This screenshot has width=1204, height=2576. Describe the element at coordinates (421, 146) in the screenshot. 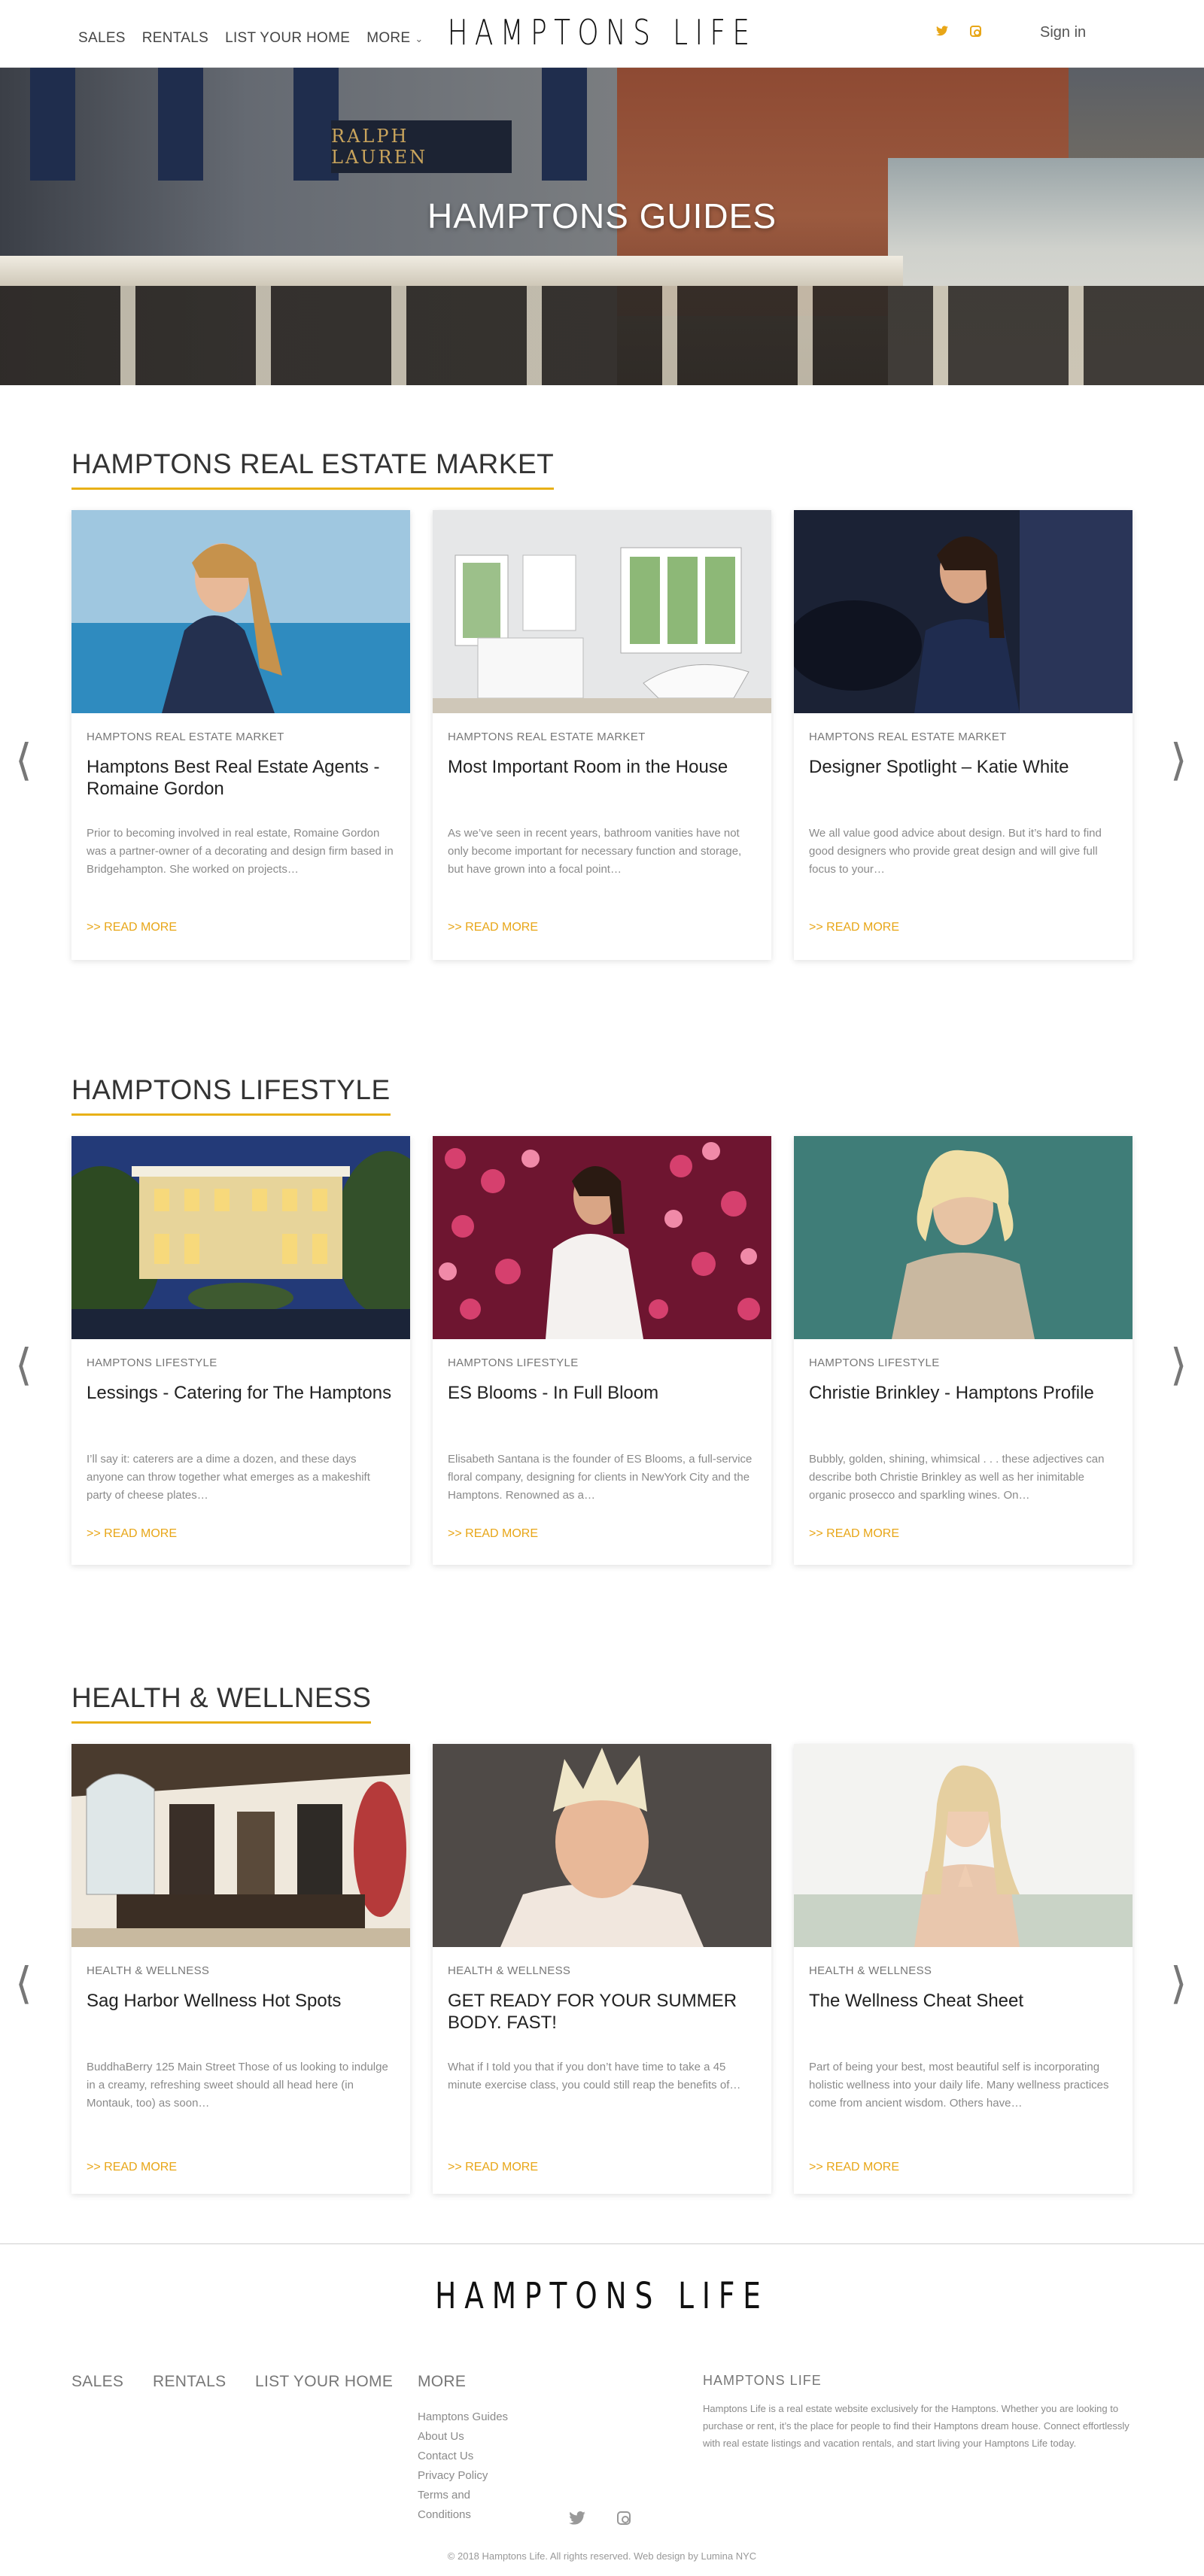

I see `store-sign: RALPH LAUREN` at that location.